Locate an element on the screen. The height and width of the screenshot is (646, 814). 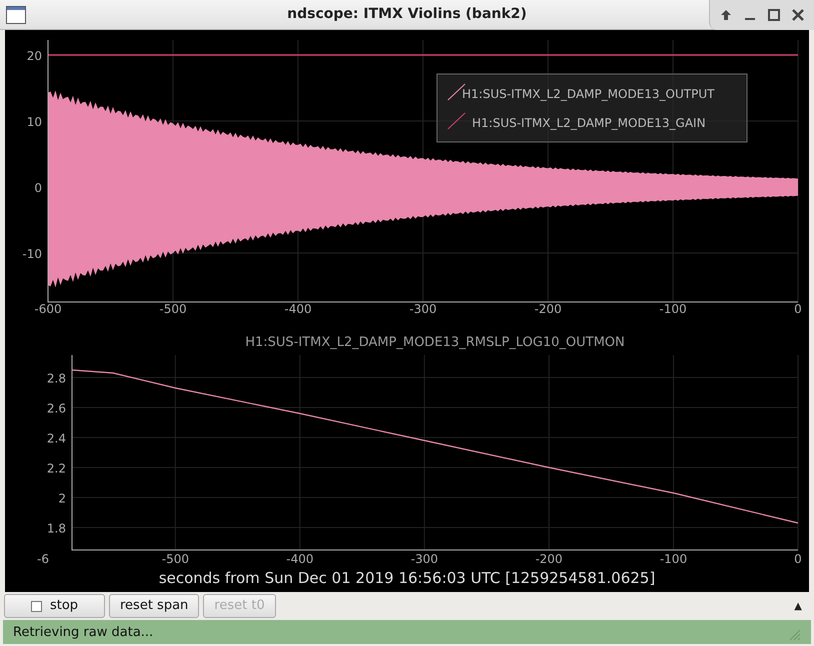
axis-tick-label: 1.8 is located at coordinates (56, 529).